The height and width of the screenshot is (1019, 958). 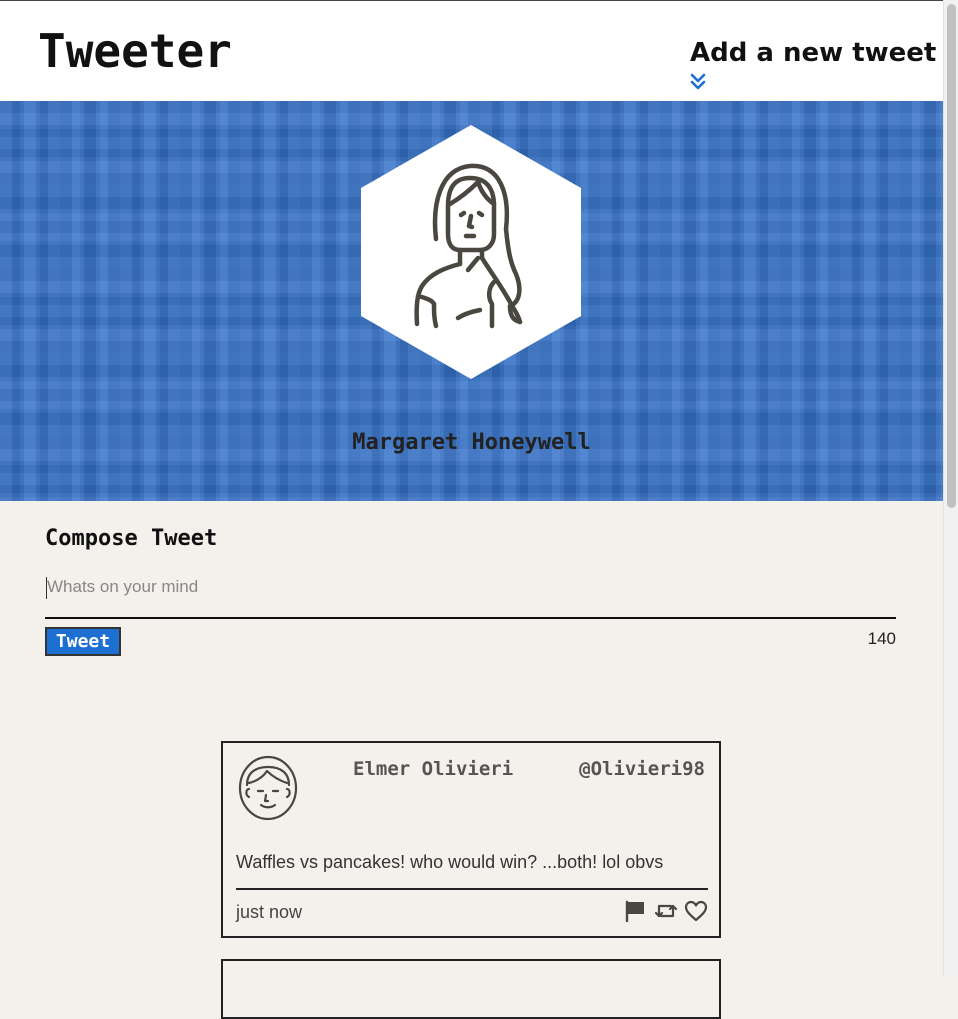 I want to click on text-caret, so click(x=46, y=588).